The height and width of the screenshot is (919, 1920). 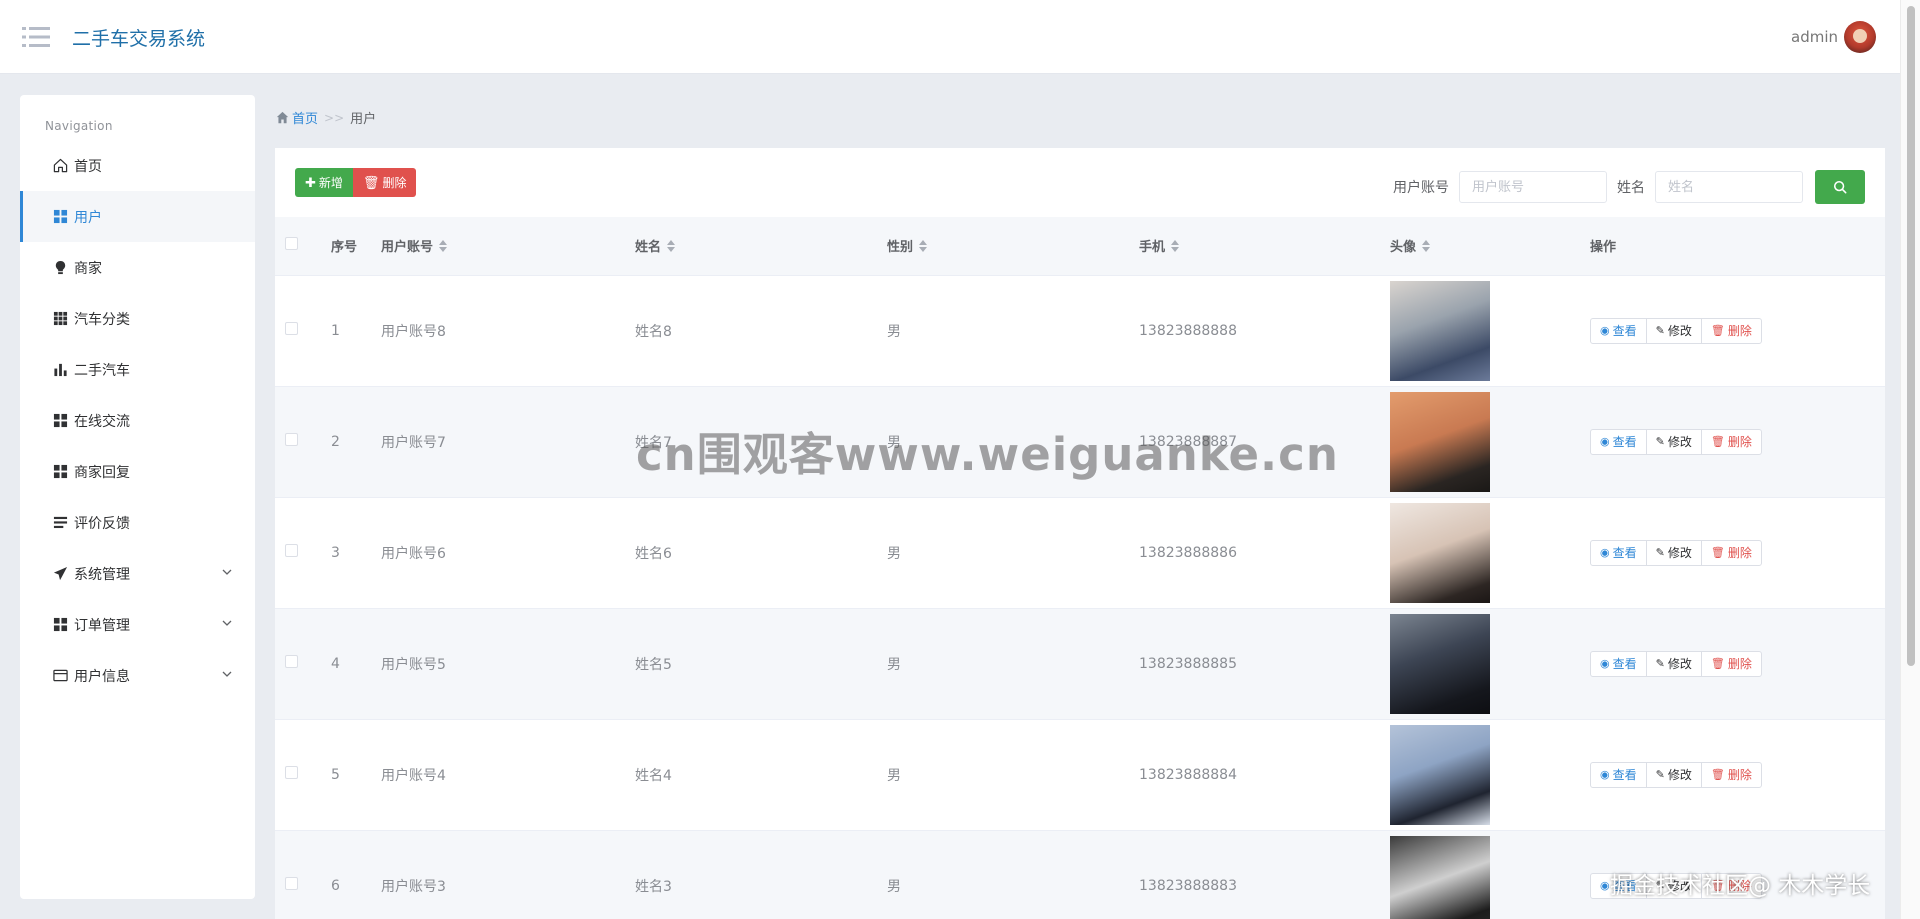 What do you see at coordinates (137, 216) in the screenshot?
I see `sidebar-item: 用户` at bounding box center [137, 216].